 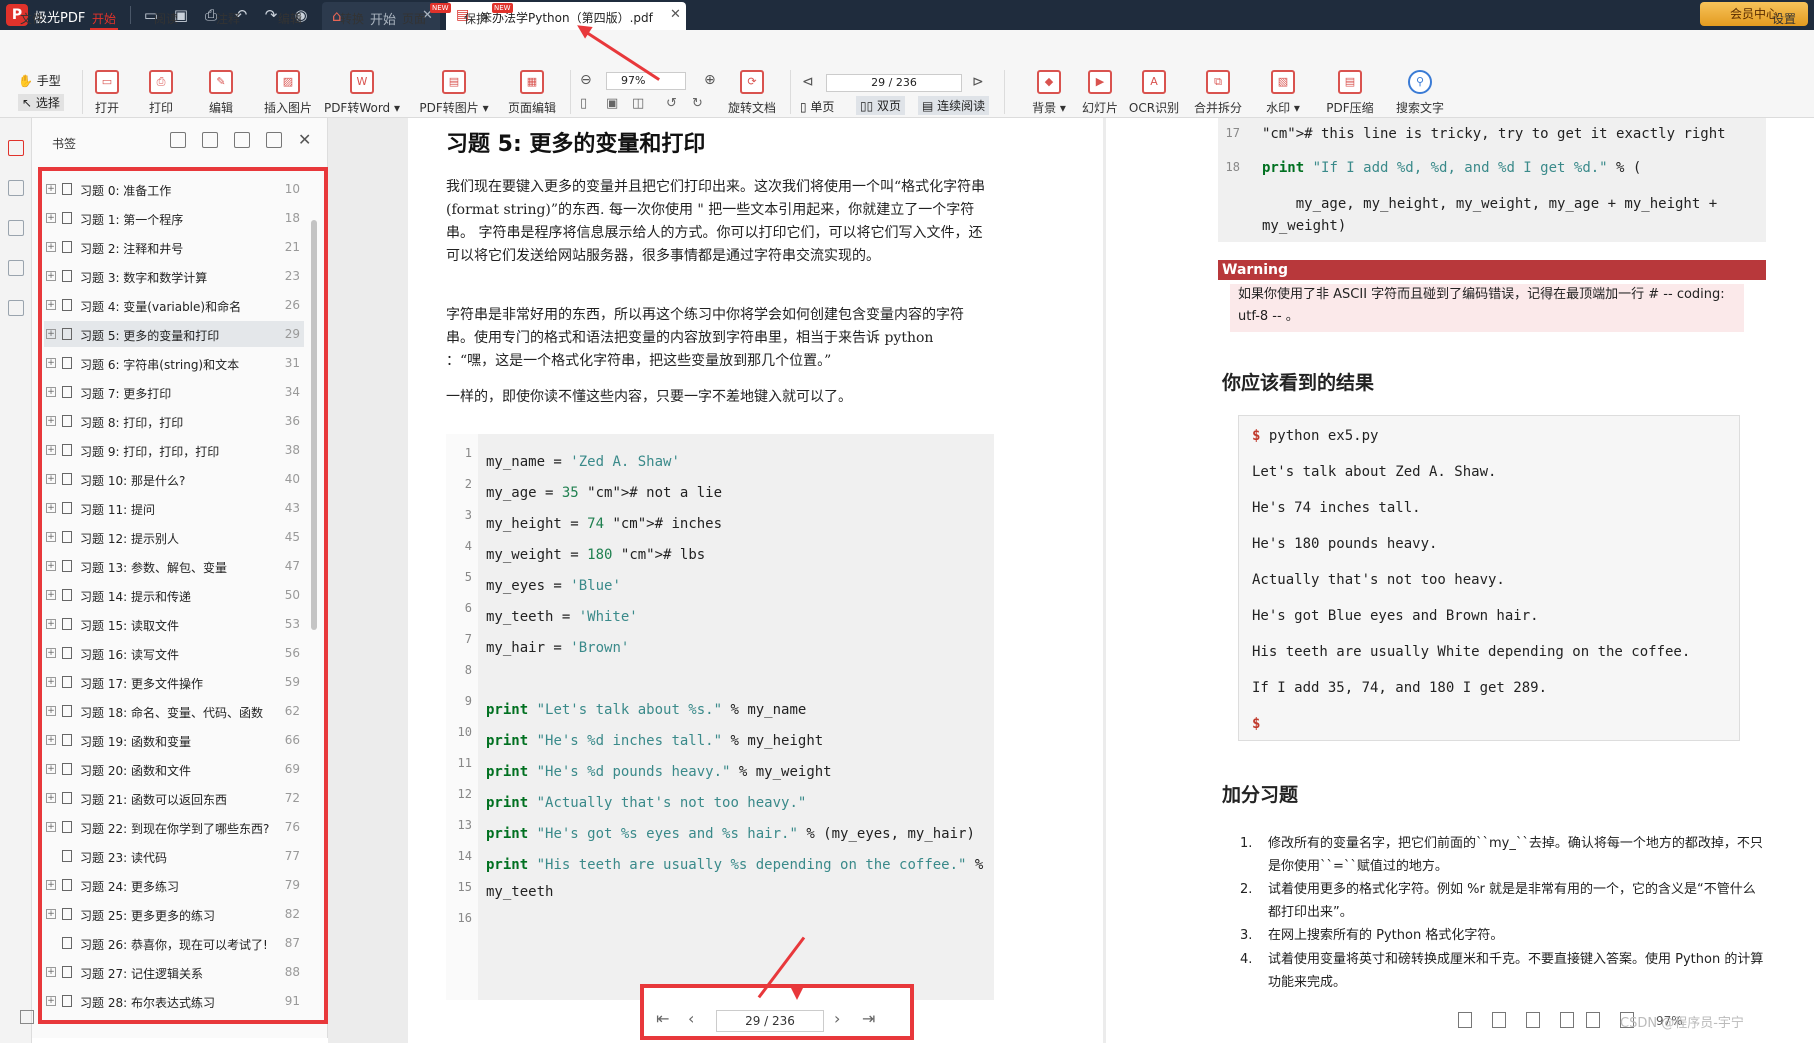 What do you see at coordinates (174, 247) in the screenshot?
I see `bookmark-item: + 习题 2: 注释和井号 21` at bounding box center [174, 247].